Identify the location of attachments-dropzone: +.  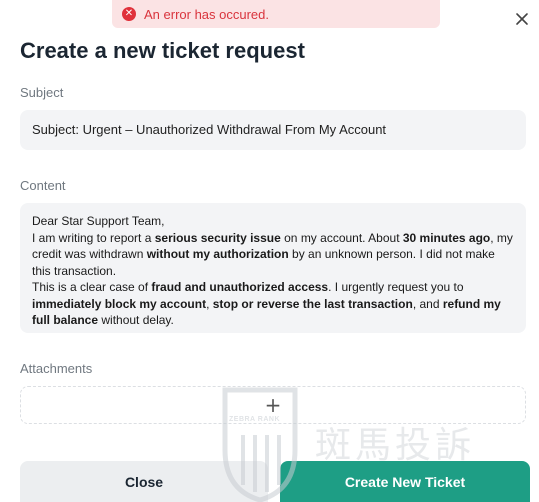
(273, 405).